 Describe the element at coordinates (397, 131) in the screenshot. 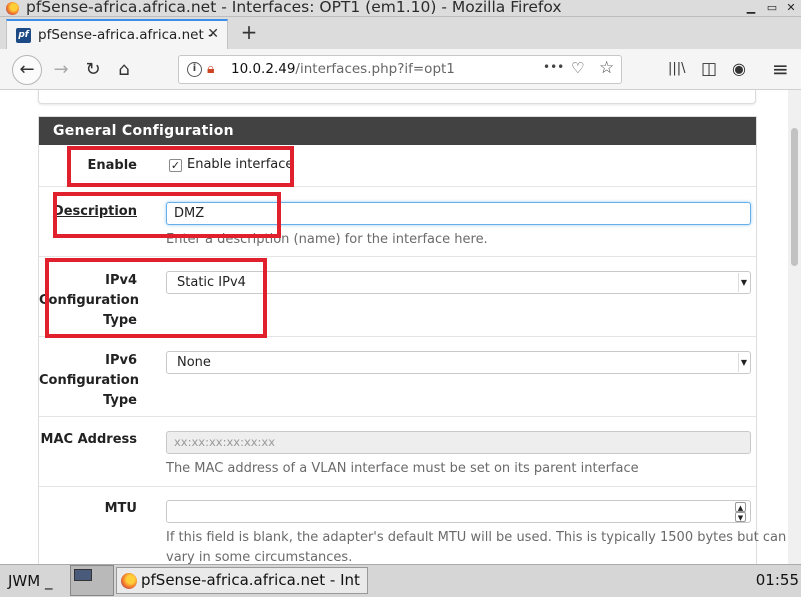

I see `panel-heading: General Configuration` at that location.